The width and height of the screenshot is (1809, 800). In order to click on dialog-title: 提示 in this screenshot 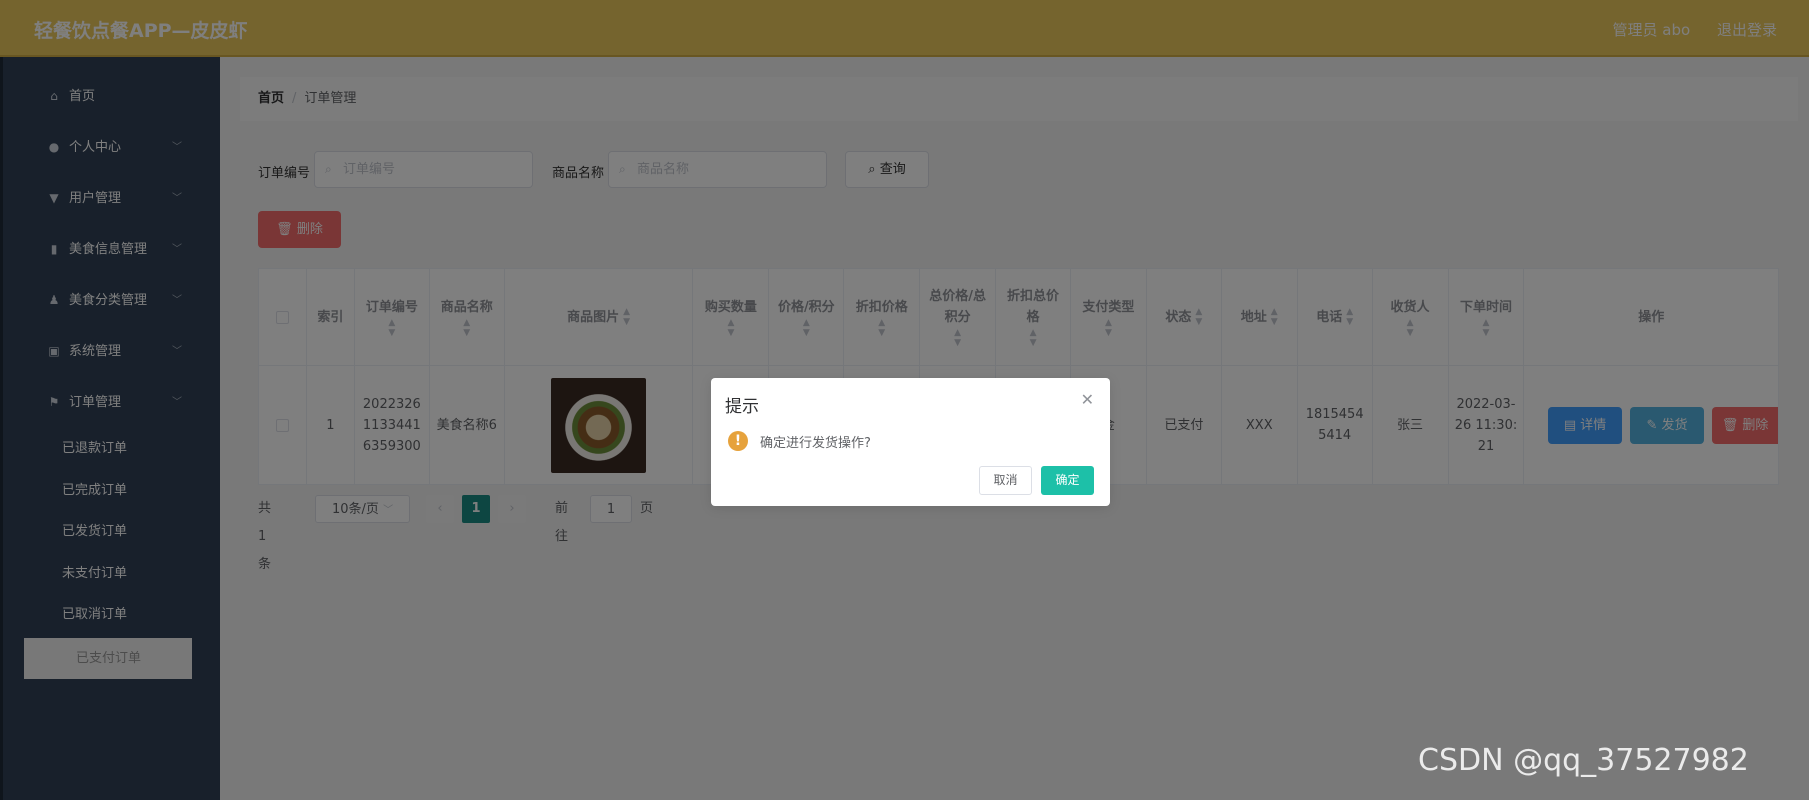, I will do `click(742, 407)`.